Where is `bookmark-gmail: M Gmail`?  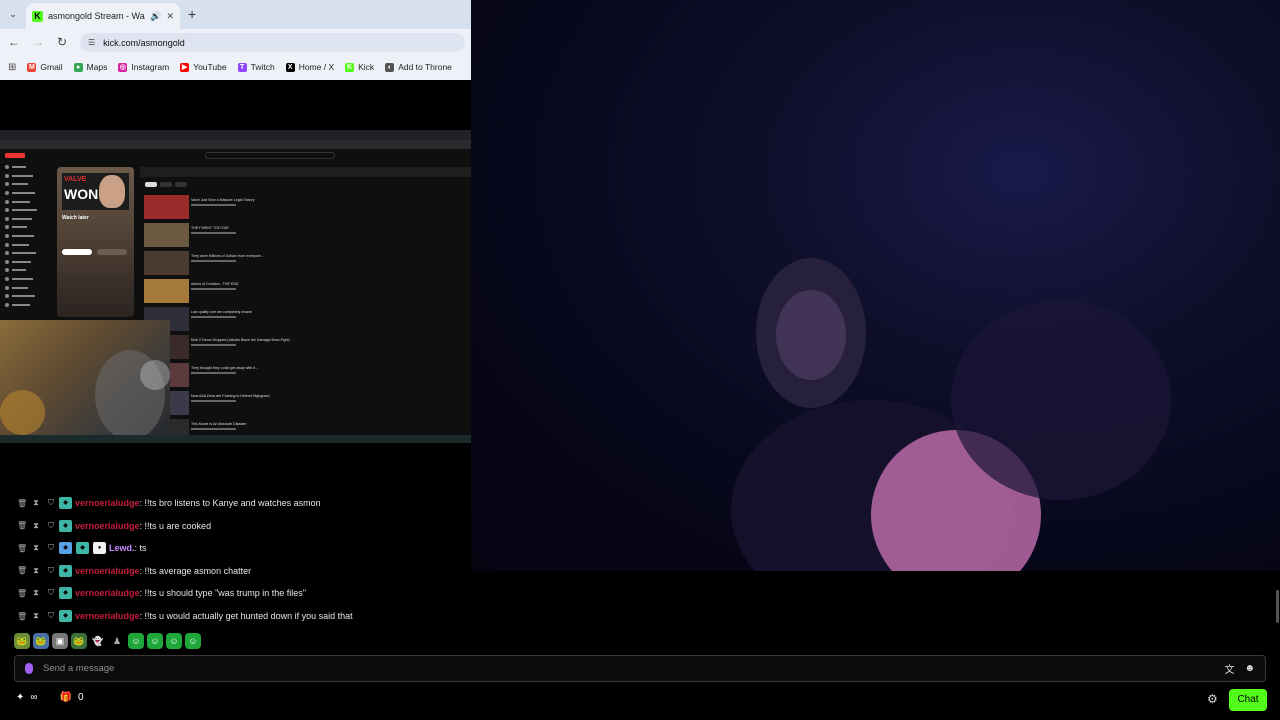 bookmark-gmail: M Gmail is located at coordinates (45, 67).